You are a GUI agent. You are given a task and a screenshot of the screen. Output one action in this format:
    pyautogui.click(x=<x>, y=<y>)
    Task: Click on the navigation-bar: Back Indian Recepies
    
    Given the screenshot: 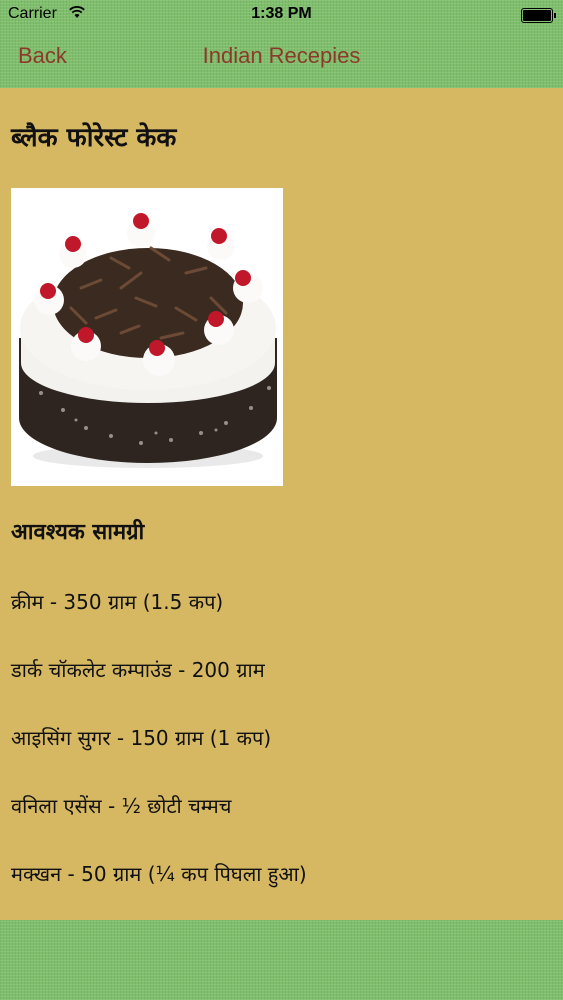 What is the action you would take?
    pyautogui.click(x=281, y=59)
    